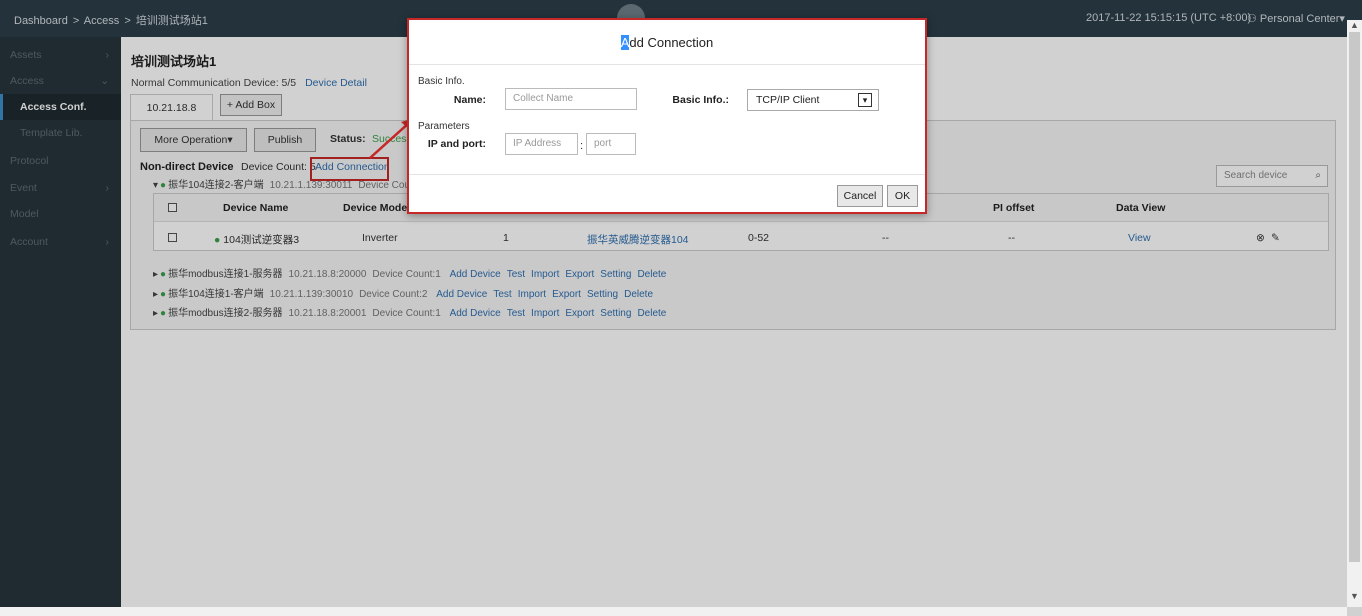  I want to click on dialog-title: Add Connection, so click(667, 42).